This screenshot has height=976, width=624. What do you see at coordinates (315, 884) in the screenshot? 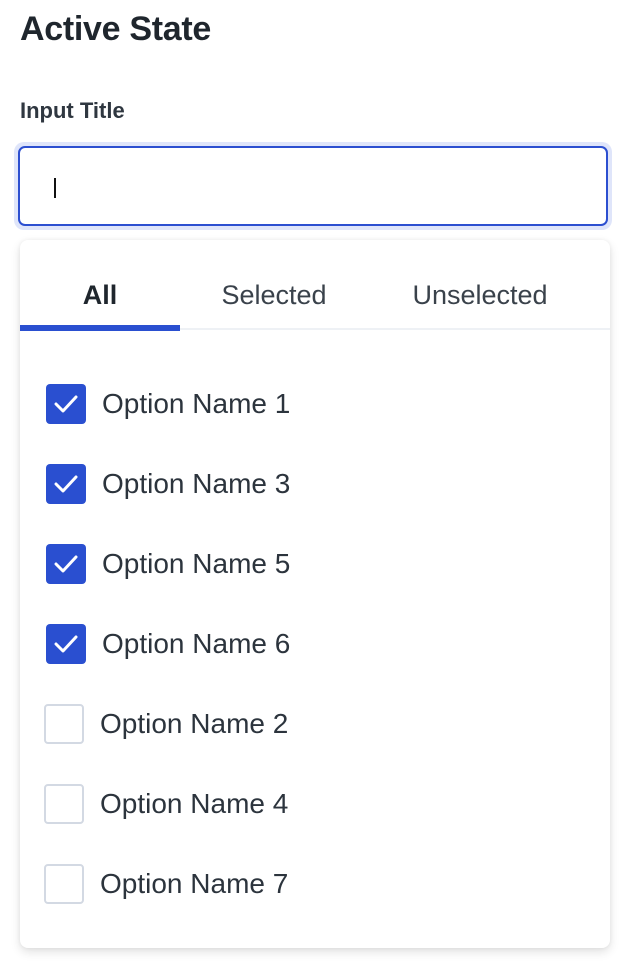
I see `option-item: Option Name 7` at bounding box center [315, 884].